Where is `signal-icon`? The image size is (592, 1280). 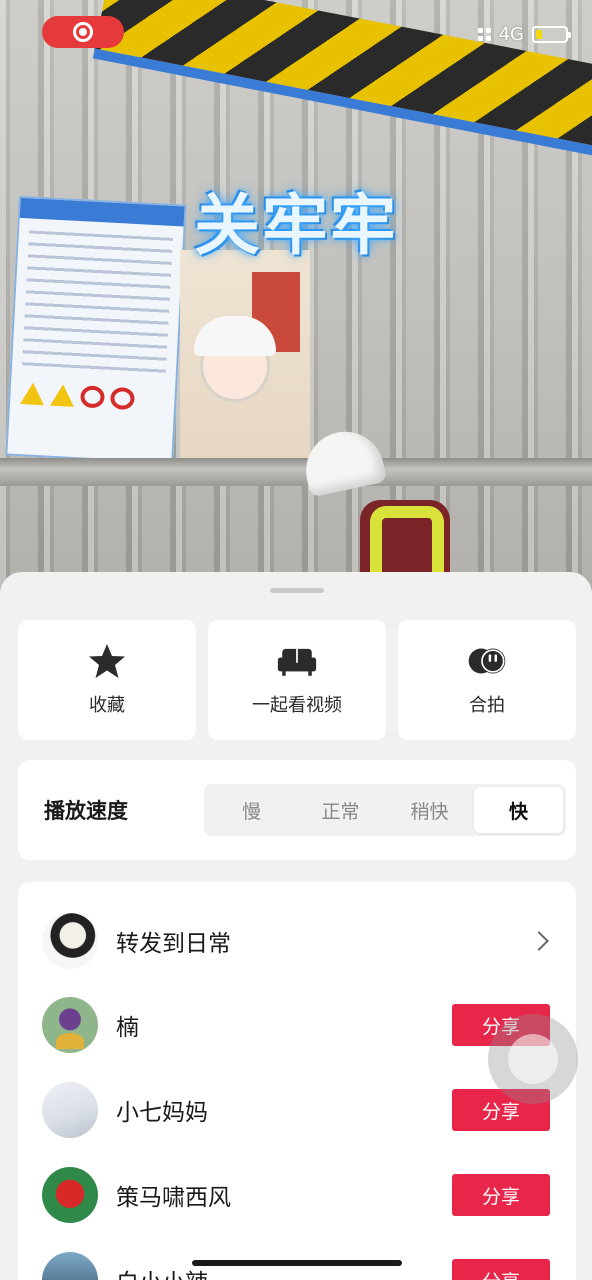 signal-icon is located at coordinates (484, 34).